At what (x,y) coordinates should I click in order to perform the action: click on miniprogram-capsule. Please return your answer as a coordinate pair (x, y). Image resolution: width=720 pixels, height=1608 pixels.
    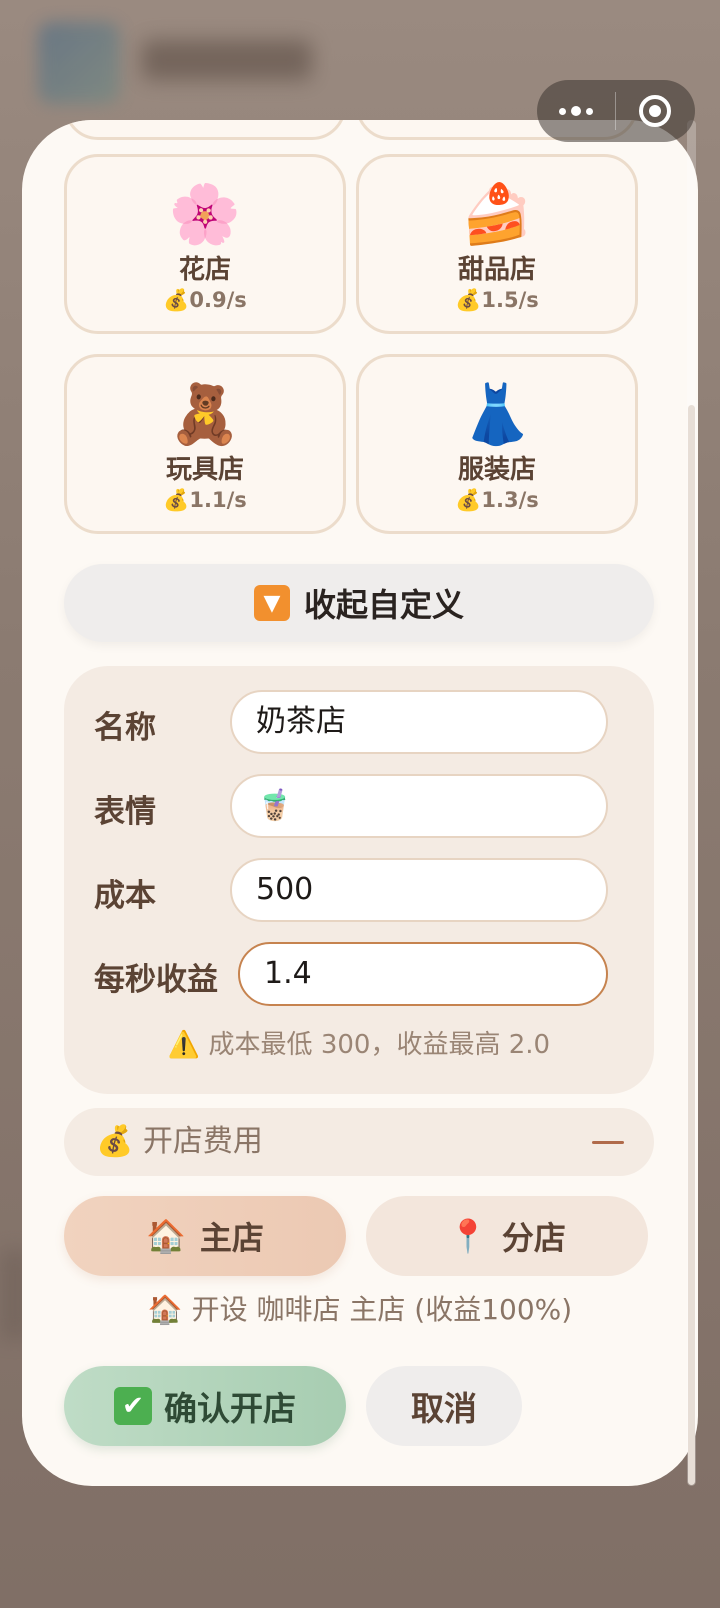
    Looking at the image, I should click on (616, 111).